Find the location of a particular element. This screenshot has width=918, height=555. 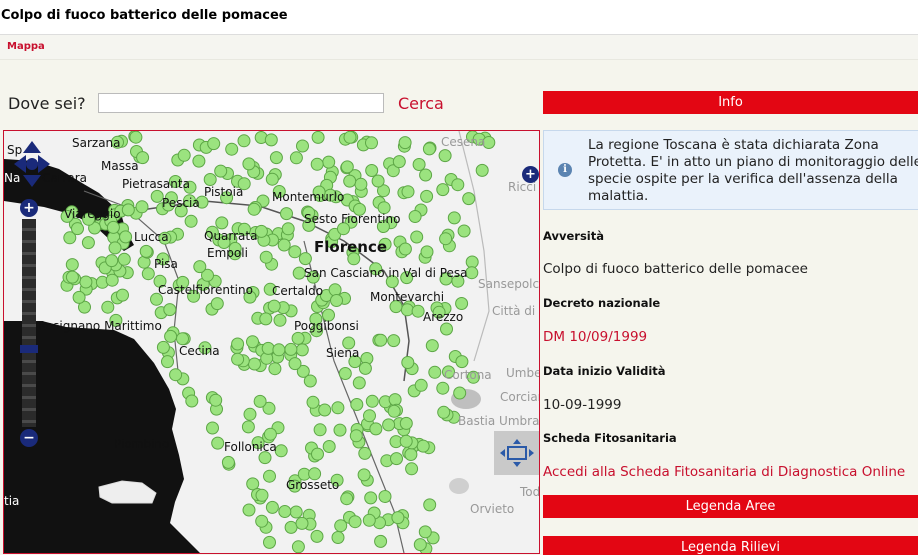

search-input is located at coordinates (241, 103).